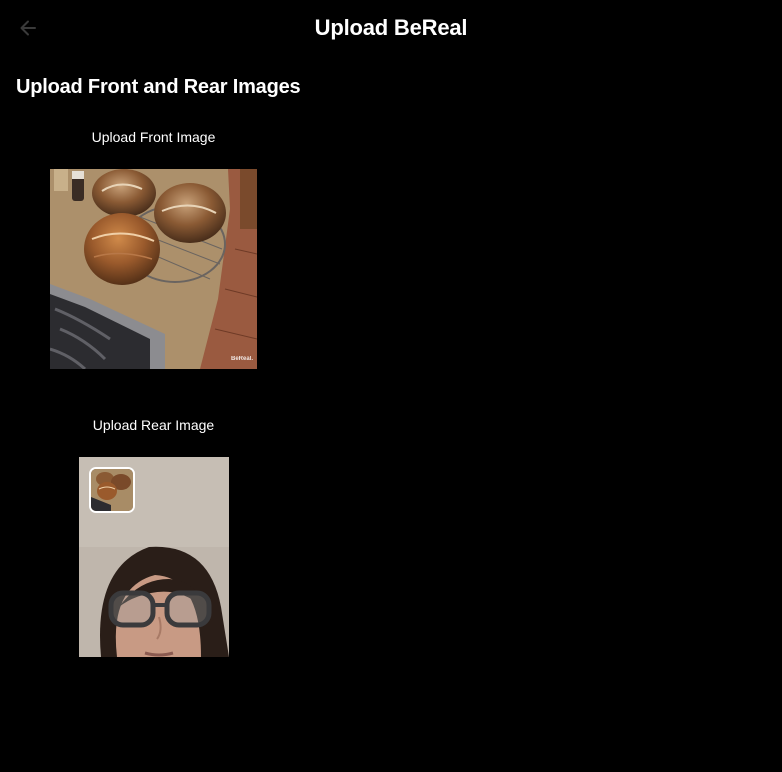 The height and width of the screenshot is (772, 782). I want to click on front-thumbnail, so click(112, 490).